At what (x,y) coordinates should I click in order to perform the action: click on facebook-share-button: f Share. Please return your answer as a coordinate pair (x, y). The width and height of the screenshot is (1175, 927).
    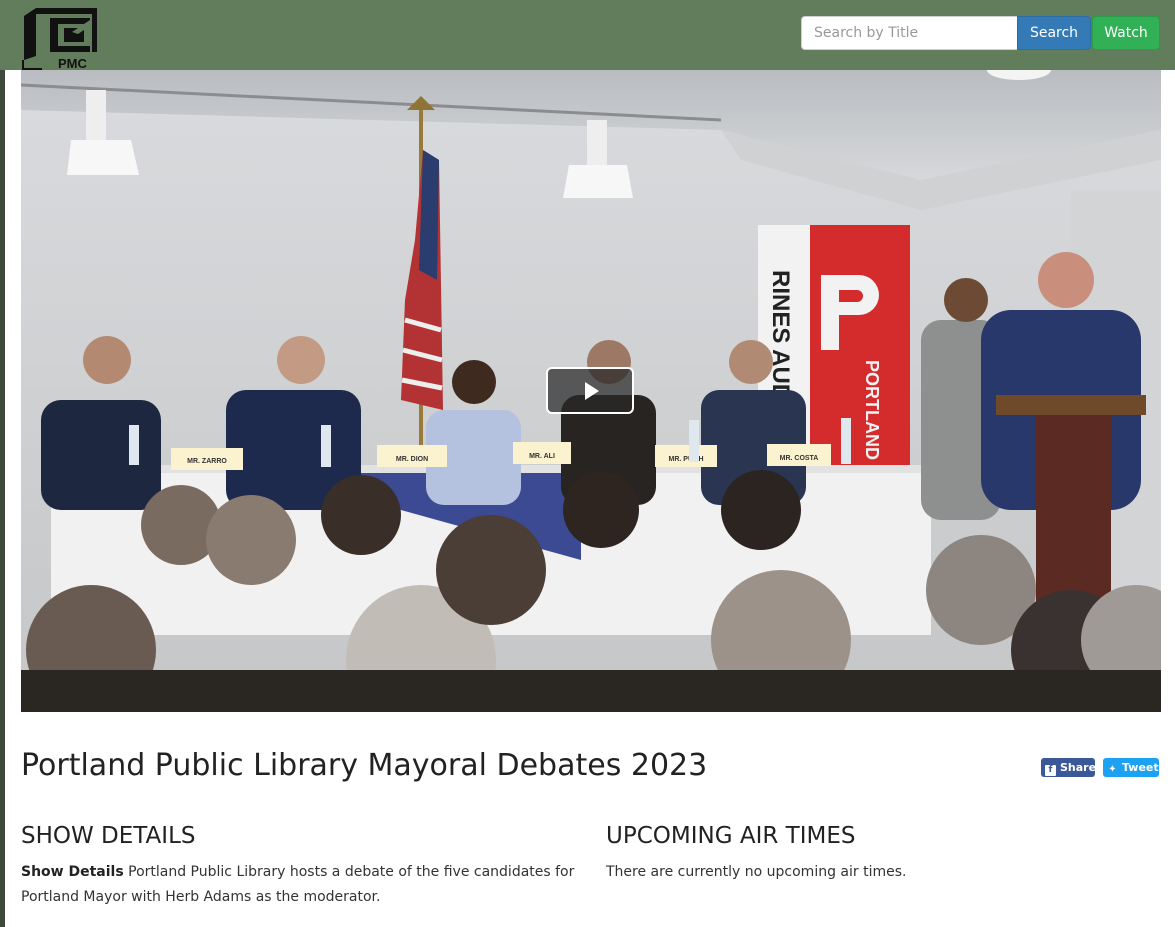
    Looking at the image, I should click on (1069, 767).